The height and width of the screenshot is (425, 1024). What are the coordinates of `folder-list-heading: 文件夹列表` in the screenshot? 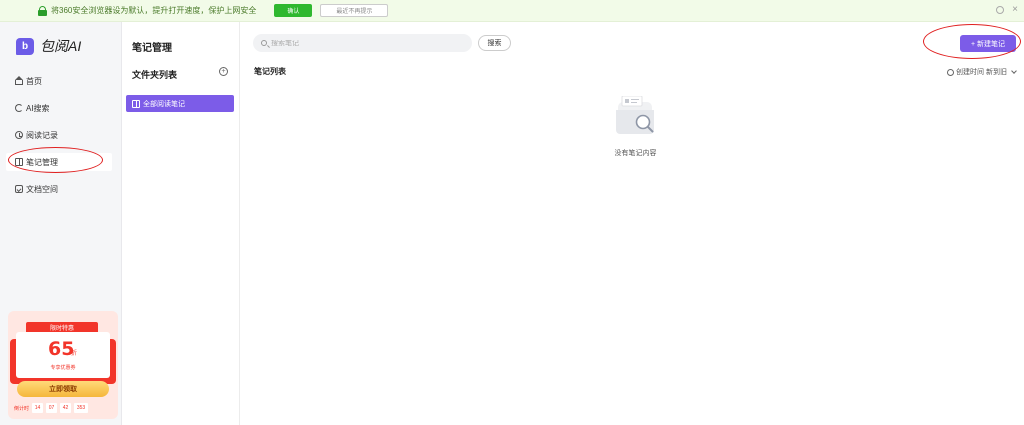 It's located at (155, 75).